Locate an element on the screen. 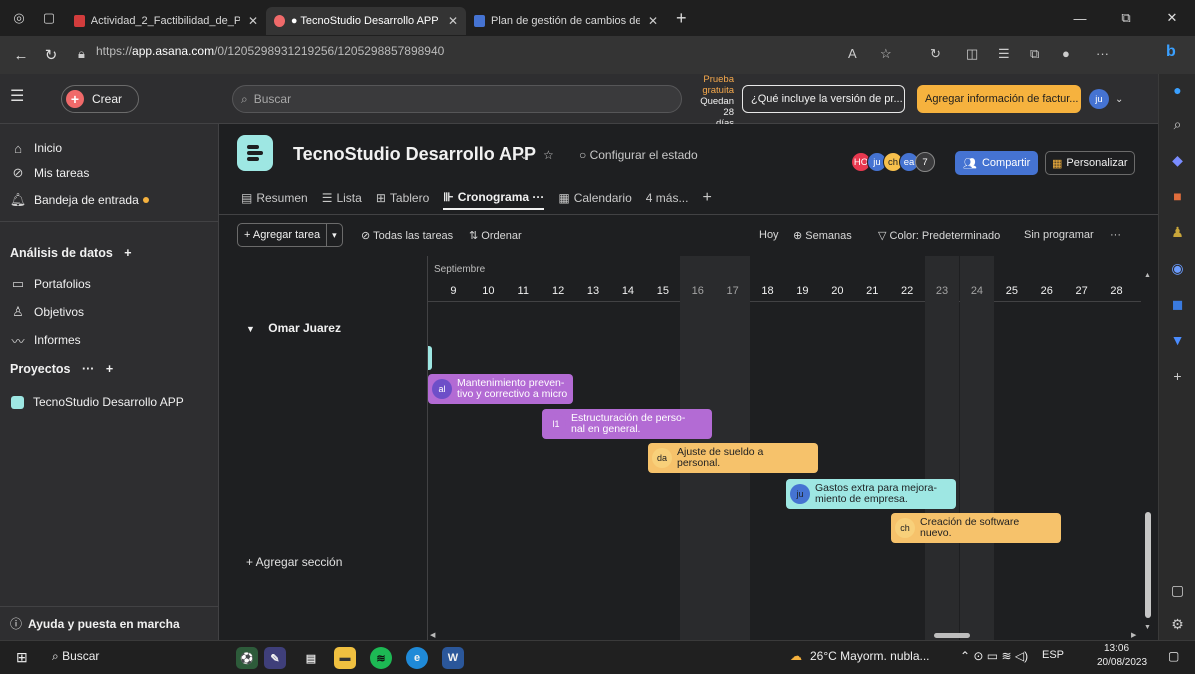  refresh-extension-icon: ↻ is located at coordinates (935, 54).